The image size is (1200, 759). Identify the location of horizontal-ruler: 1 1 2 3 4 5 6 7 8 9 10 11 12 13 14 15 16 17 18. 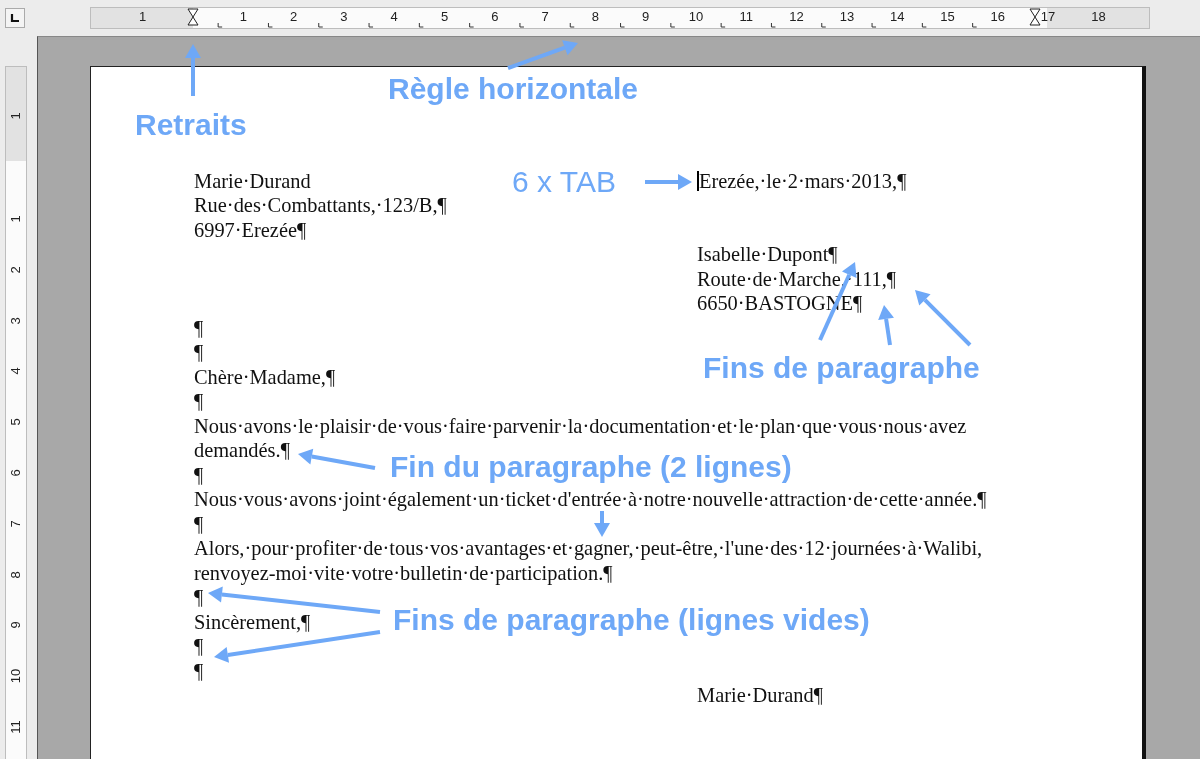
(620, 18).